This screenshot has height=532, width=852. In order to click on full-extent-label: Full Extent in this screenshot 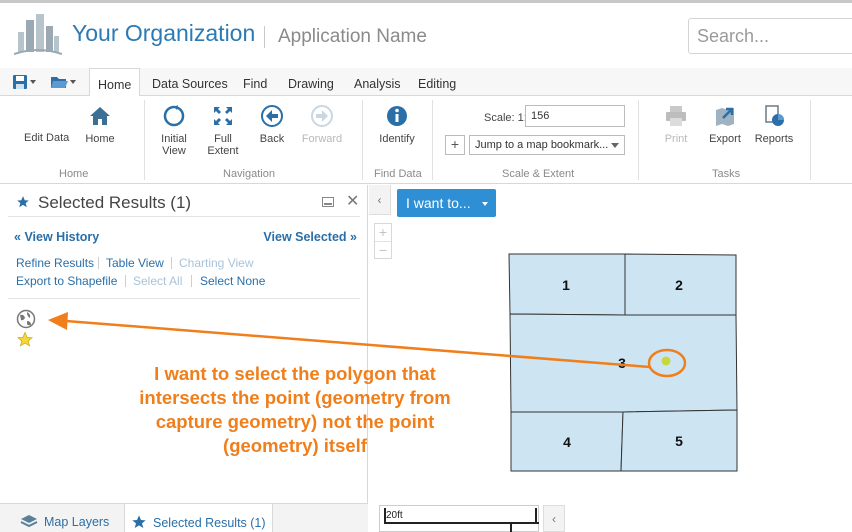, I will do `click(223, 145)`.